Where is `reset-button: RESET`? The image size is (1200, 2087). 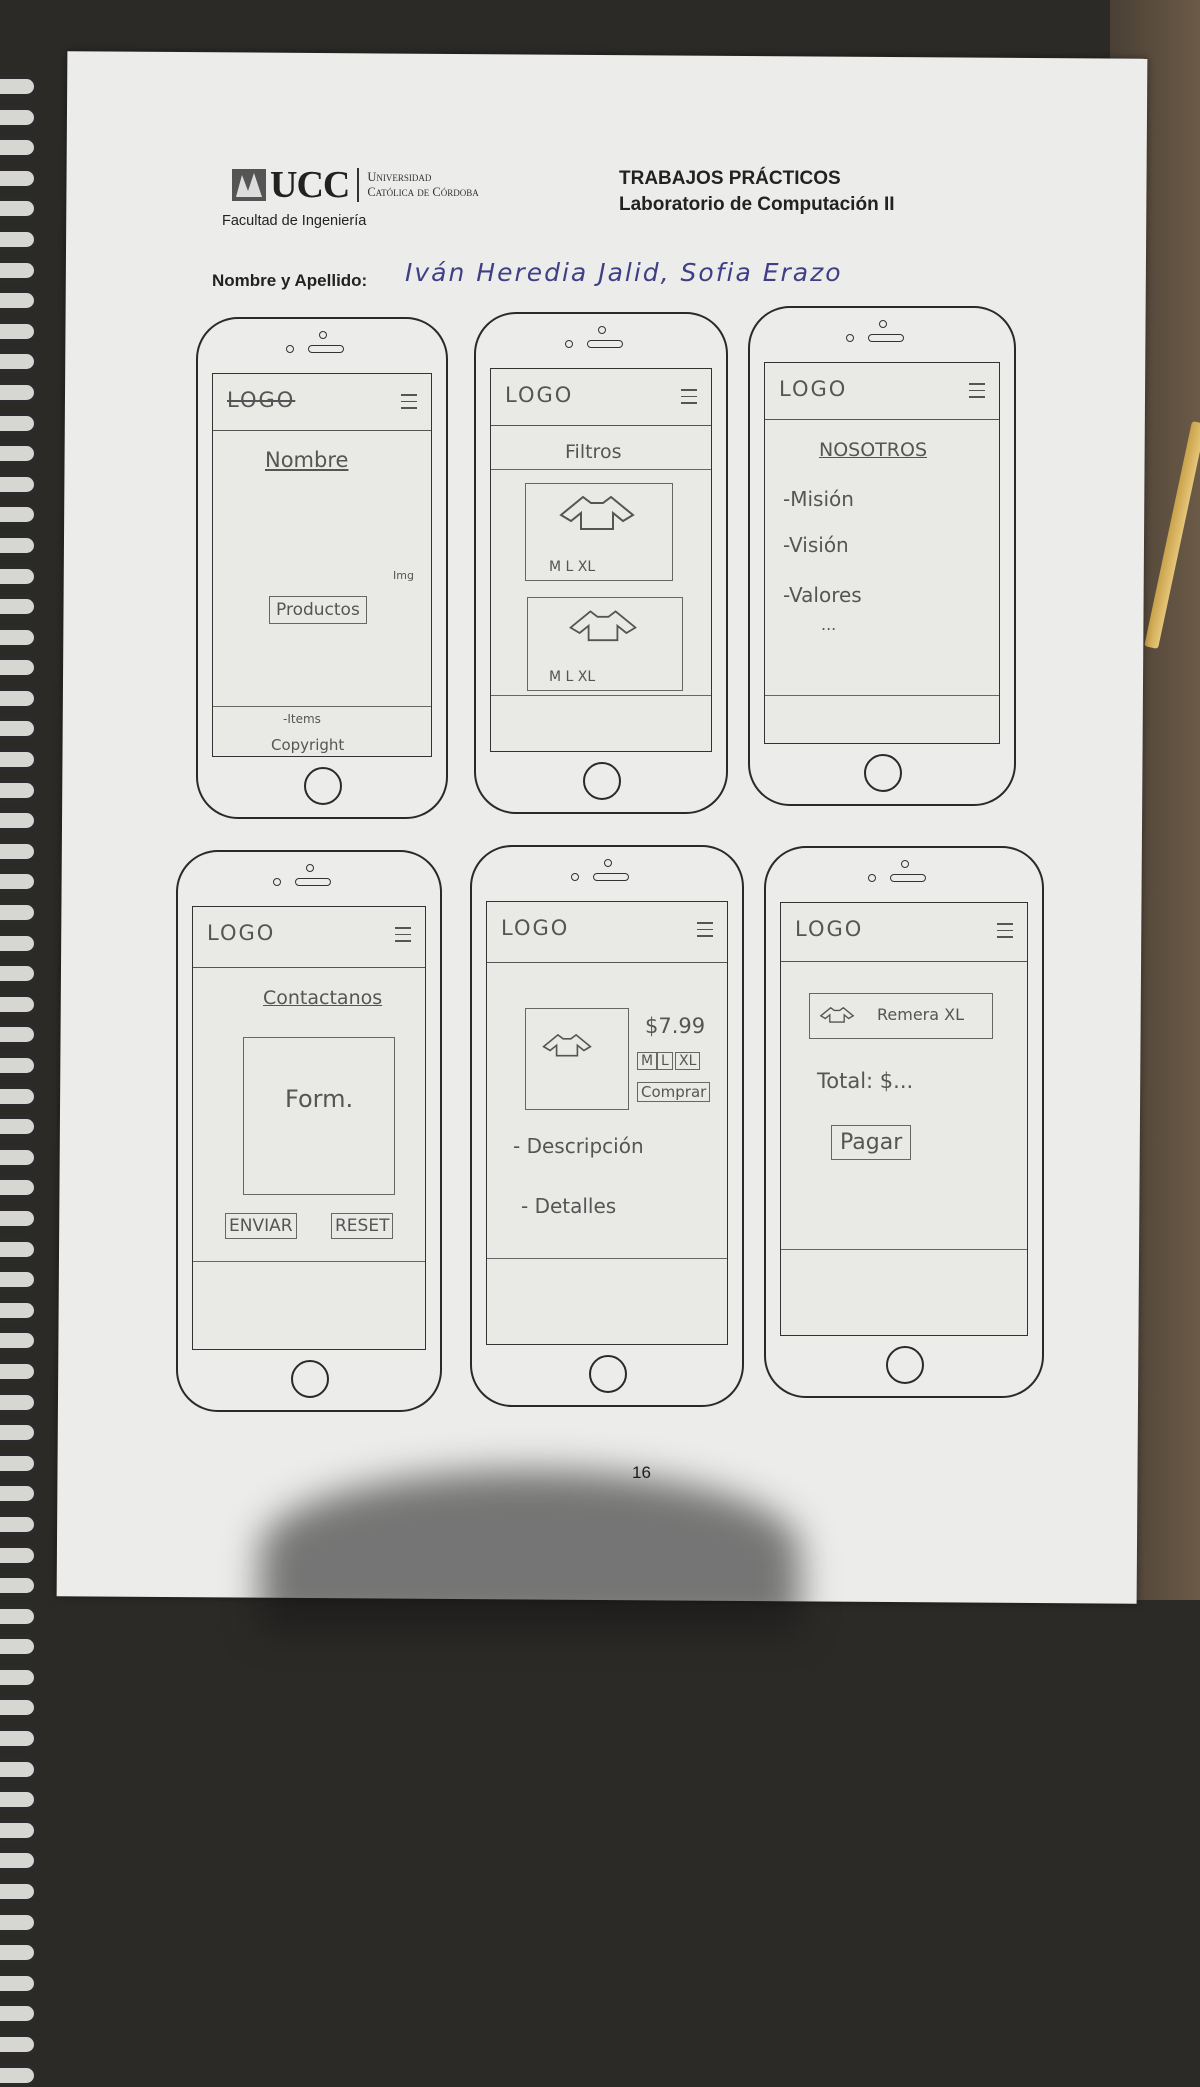
reset-button: RESET is located at coordinates (362, 1226).